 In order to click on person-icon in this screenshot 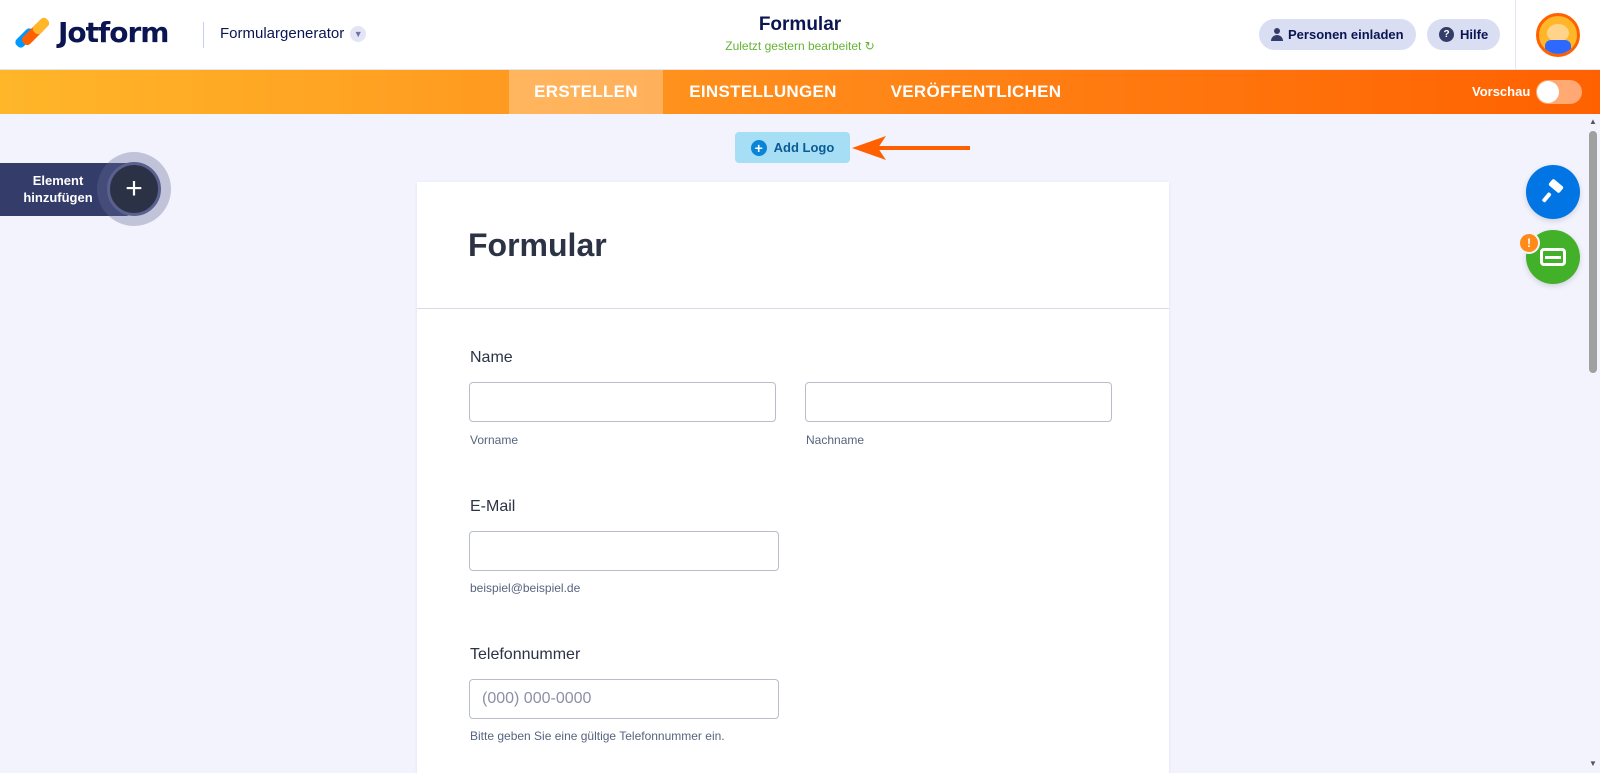, I will do `click(1277, 34)`.